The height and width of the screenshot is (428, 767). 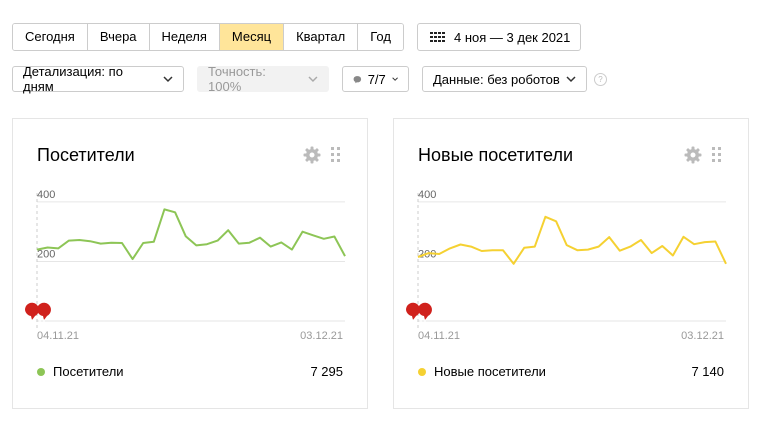 What do you see at coordinates (490, 371) in the screenshot?
I see `legend-label: Новые посетители` at bounding box center [490, 371].